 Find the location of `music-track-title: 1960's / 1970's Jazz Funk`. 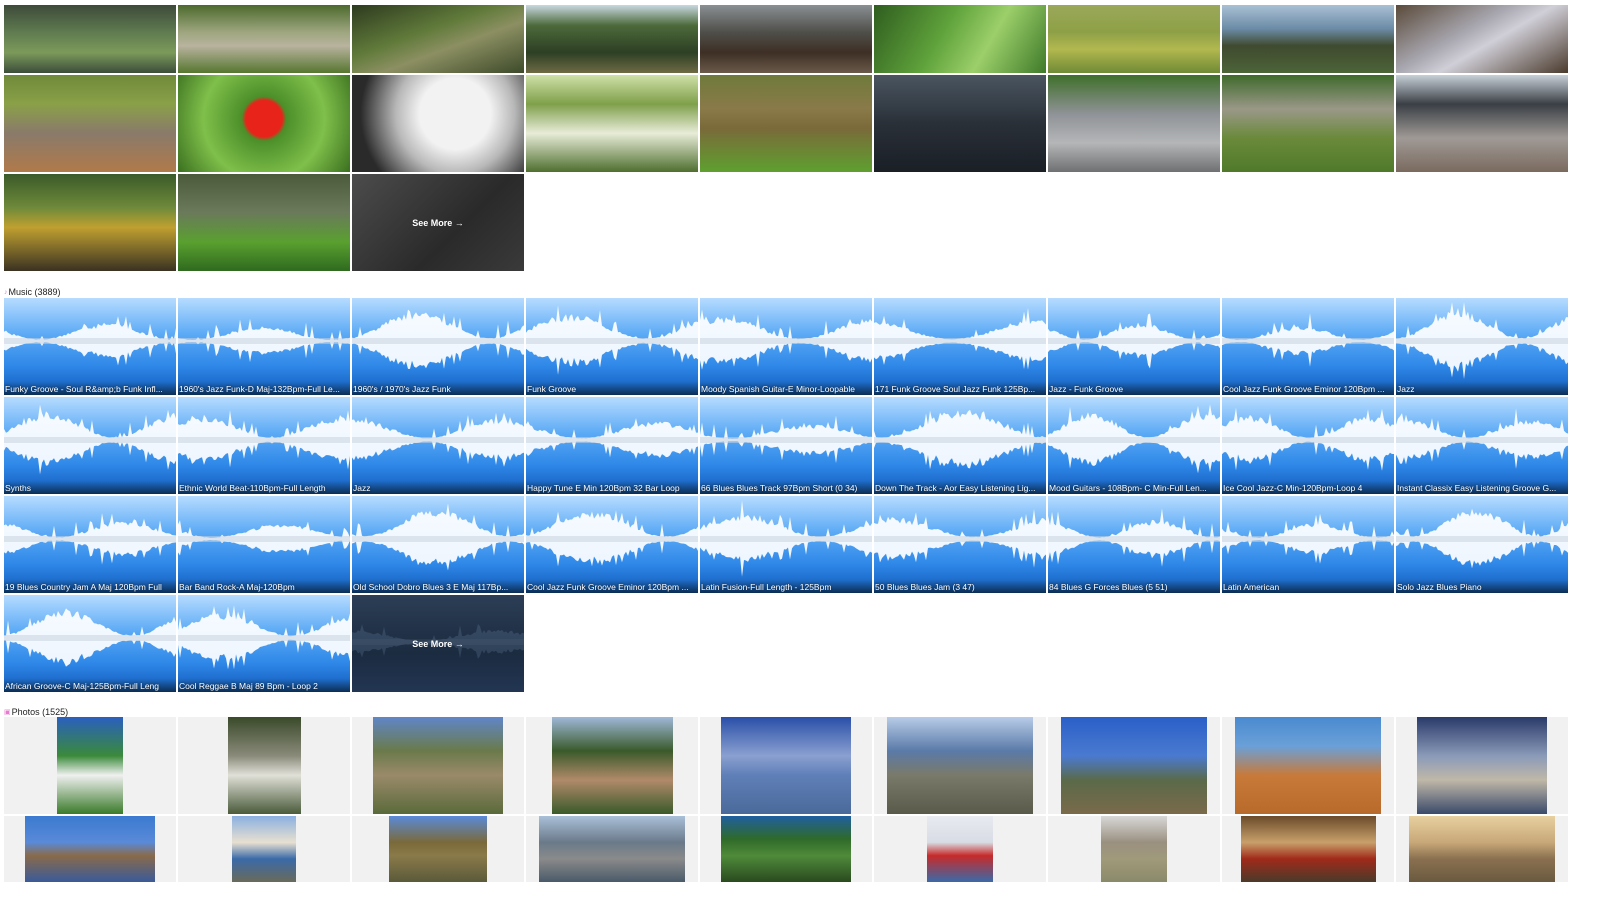

music-track-title: 1960's / 1970's Jazz Funk is located at coordinates (402, 389).